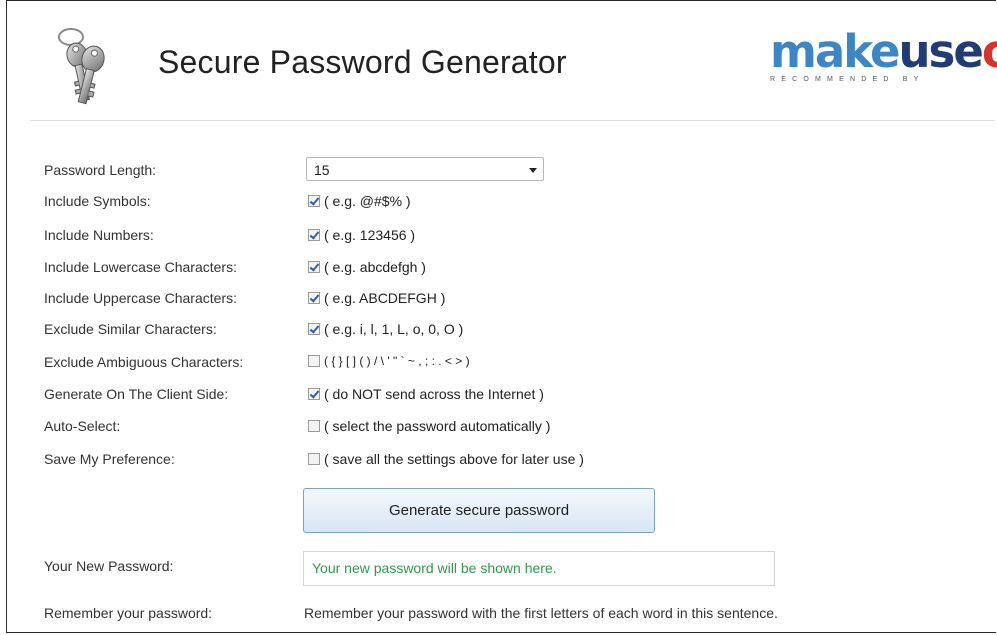 The height and width of the screenshot is (635, 997). What do you see at coordinates (82, 426) in the screenshot?
I see `option-label: Auto-Select:` at bounding box center [82, 426].